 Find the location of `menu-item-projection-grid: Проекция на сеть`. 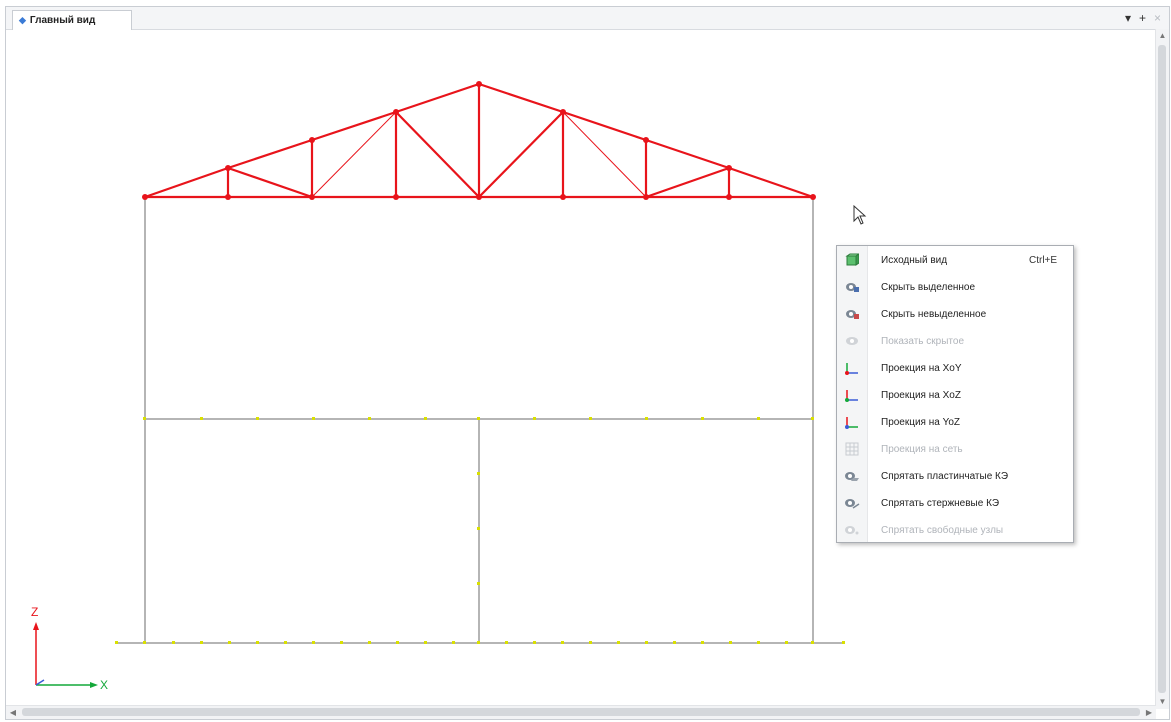

menu-item-projection-grid: Проекция на сеть is located at coordinates (955, 449).